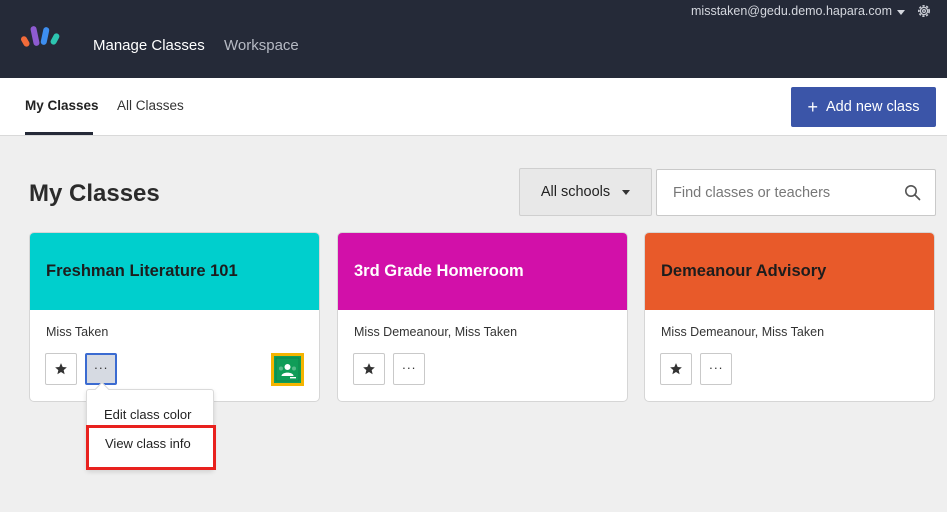 Image resolution: width=947 pixels, height=512 pixels. What do you see at coordinates (59, 133) in the screenshot?
I see `active-tab-indicator` at bounding box center [59, 133].